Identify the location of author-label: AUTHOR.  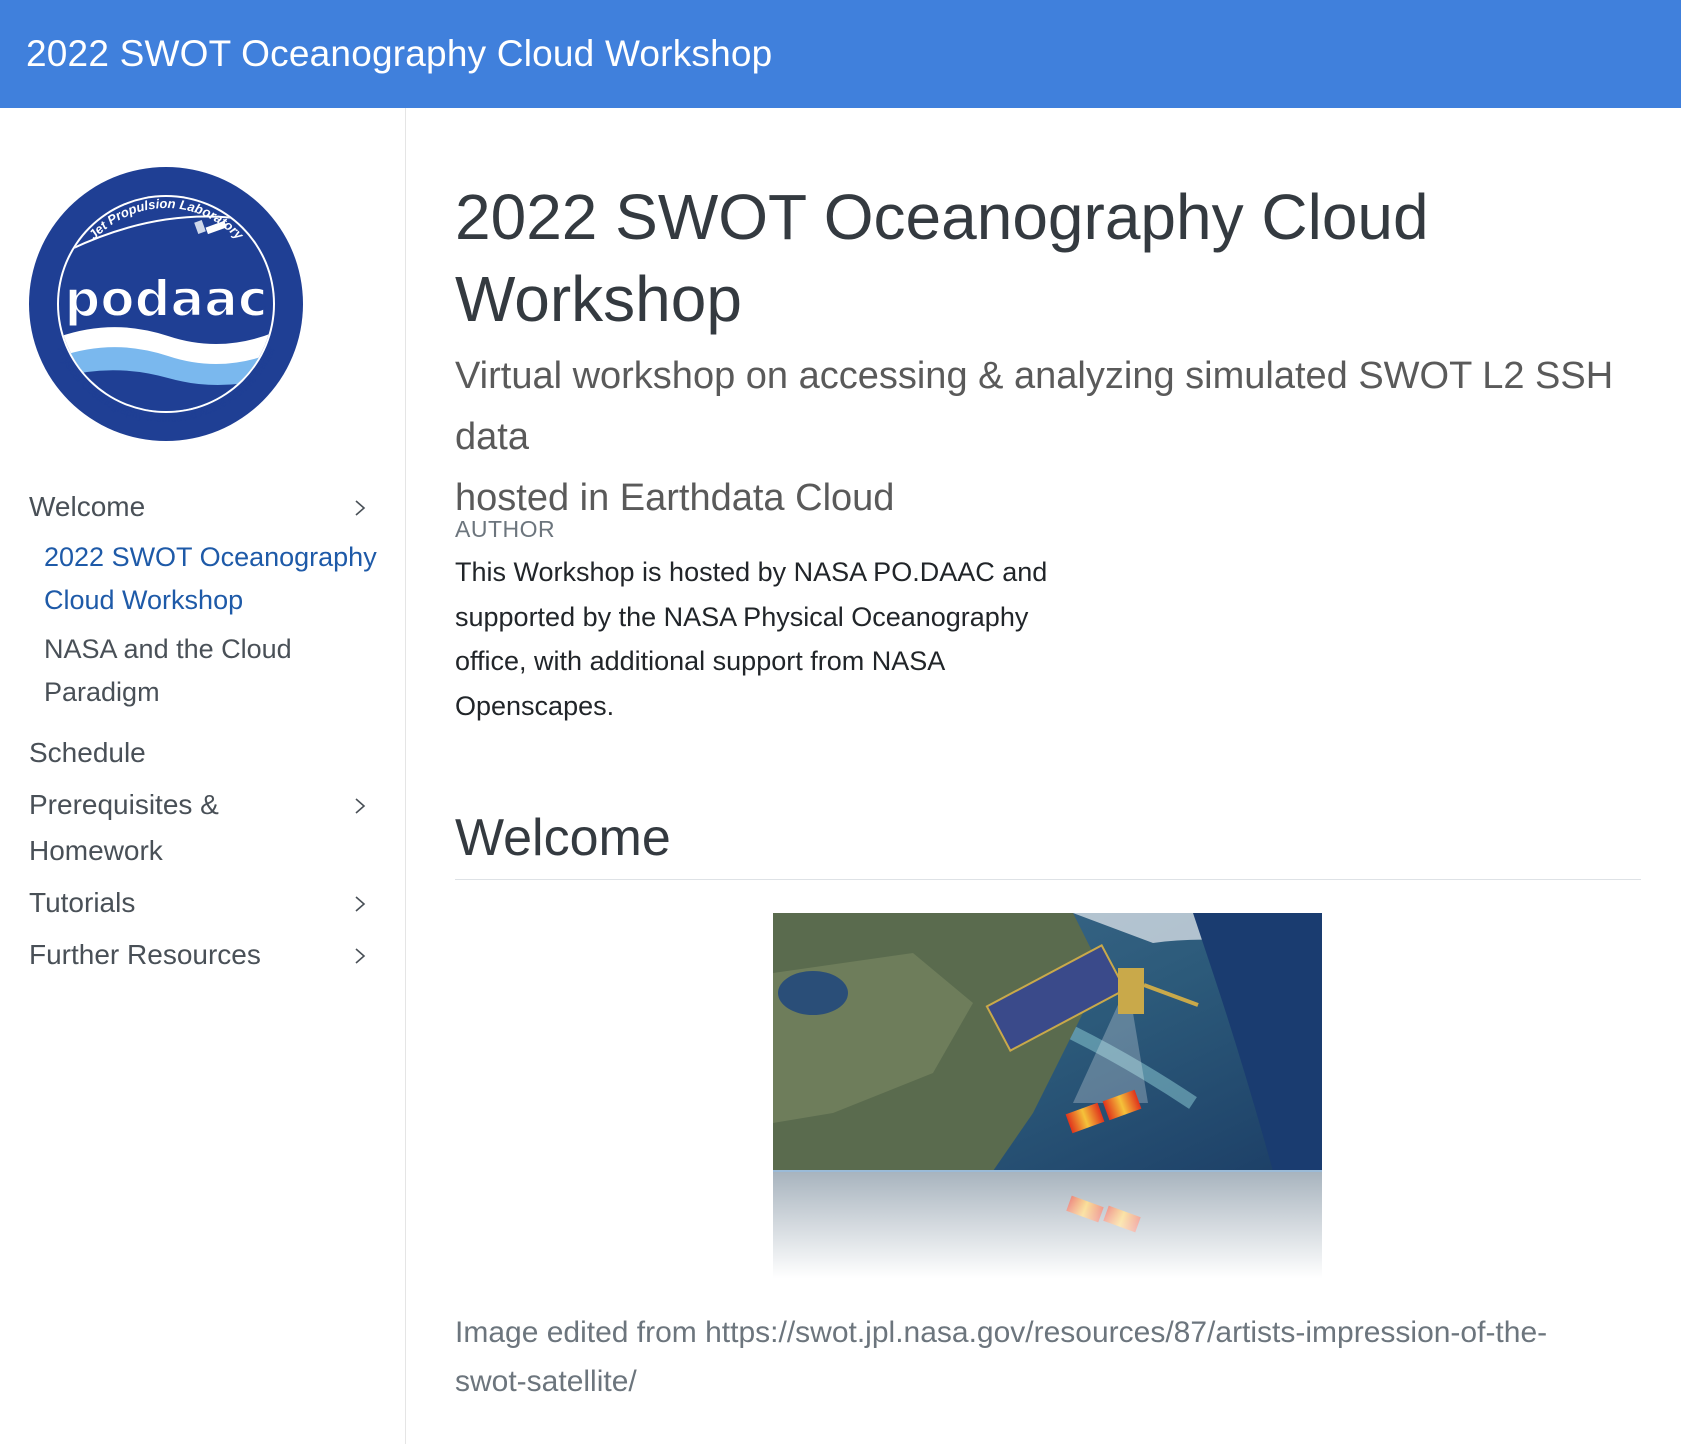
(505, 529).